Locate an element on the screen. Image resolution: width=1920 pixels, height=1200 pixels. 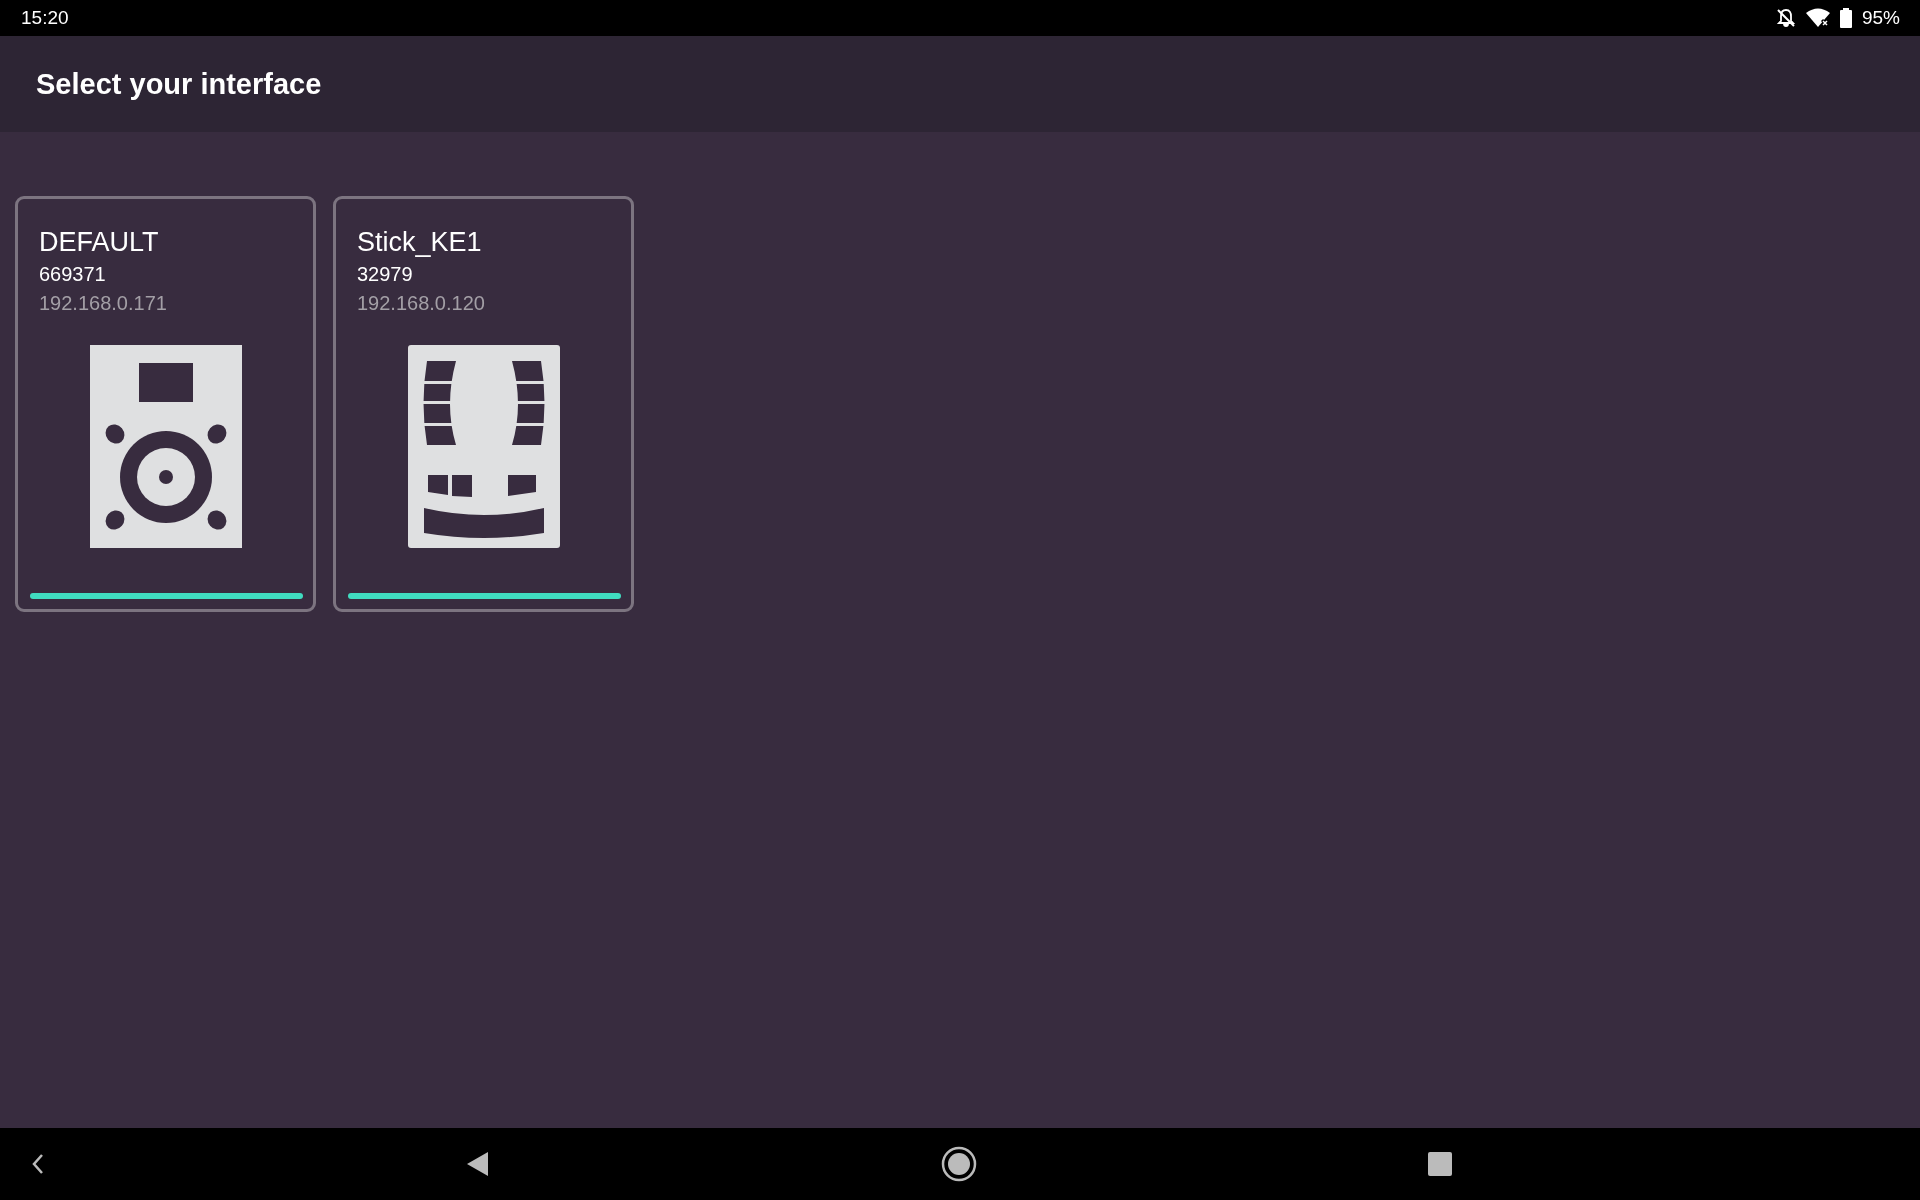
ip-address: 192.168.0.120 is located at coordinates (421, 303).